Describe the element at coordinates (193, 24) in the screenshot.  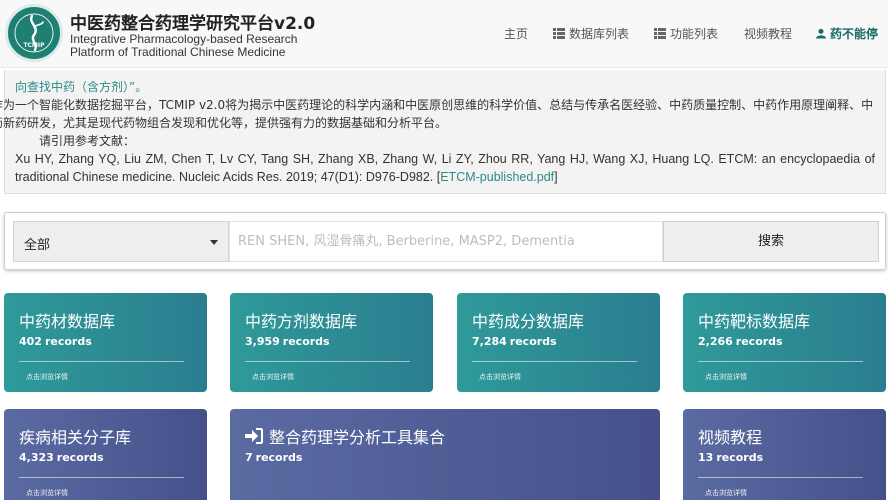
I see `site-title: 中医药整合药理学研究平台v2.0` at that location.